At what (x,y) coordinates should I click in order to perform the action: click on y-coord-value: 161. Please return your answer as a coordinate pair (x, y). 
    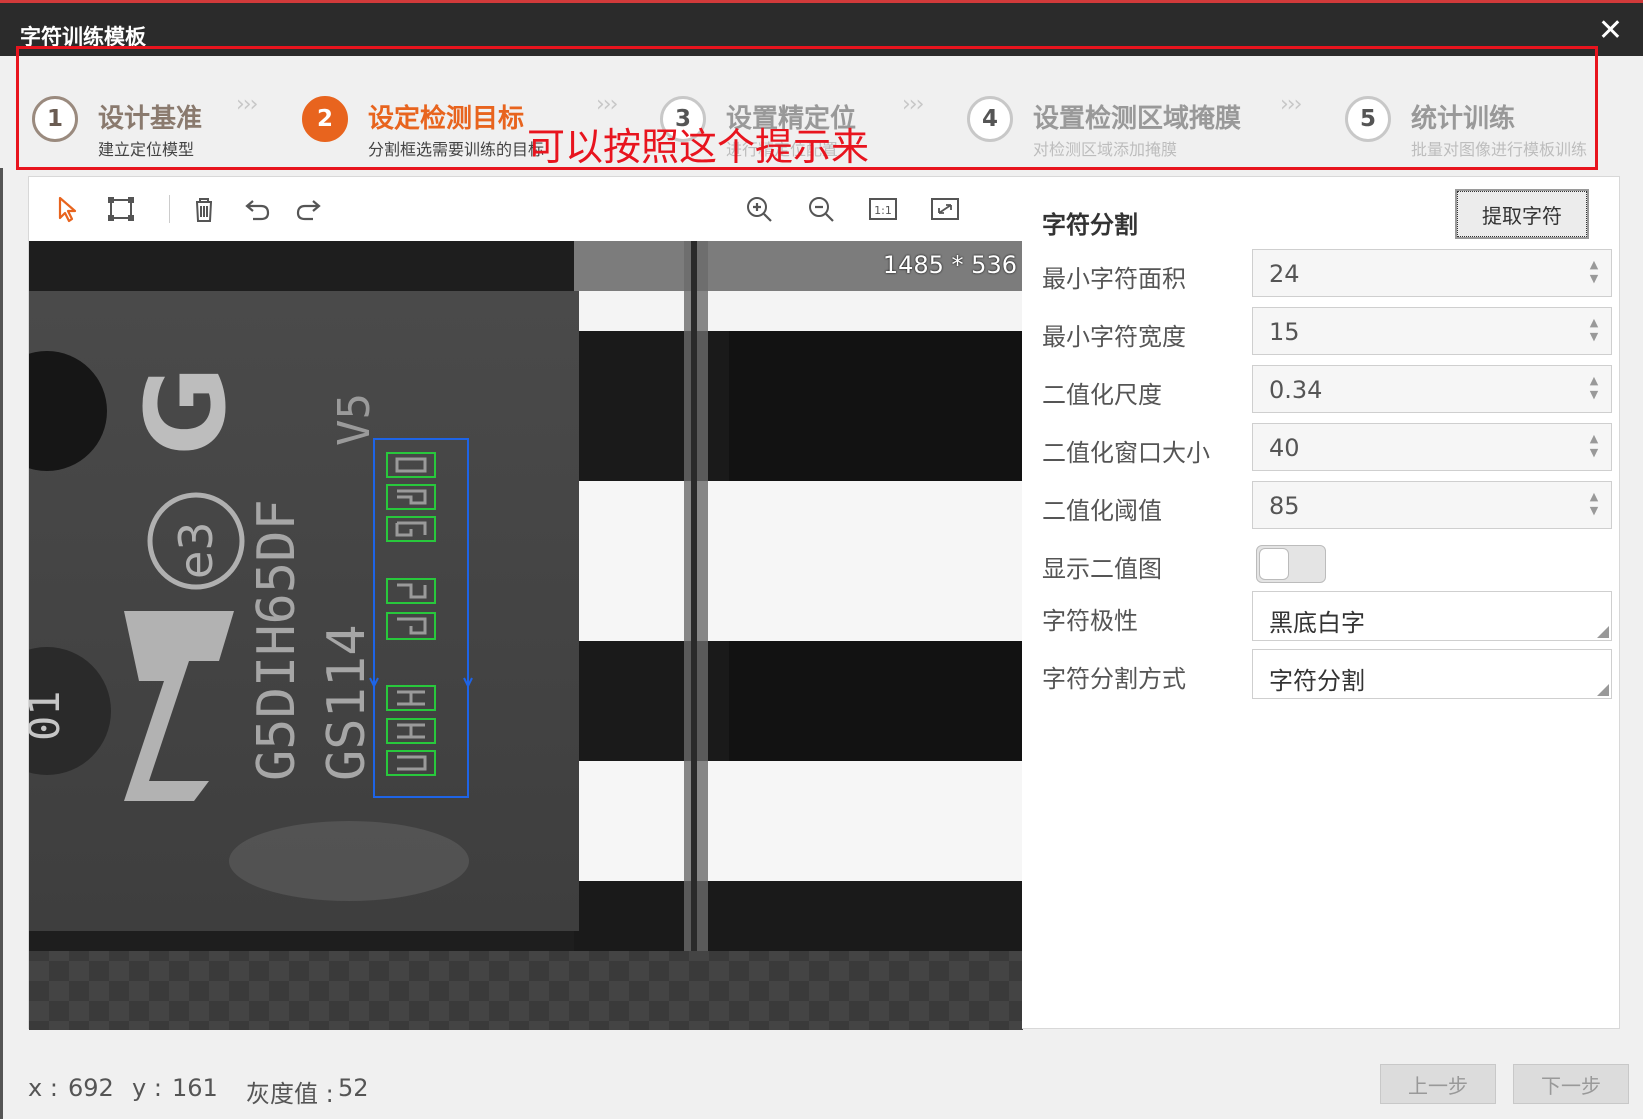
    Looking at the image, I should click on (195, 1088).